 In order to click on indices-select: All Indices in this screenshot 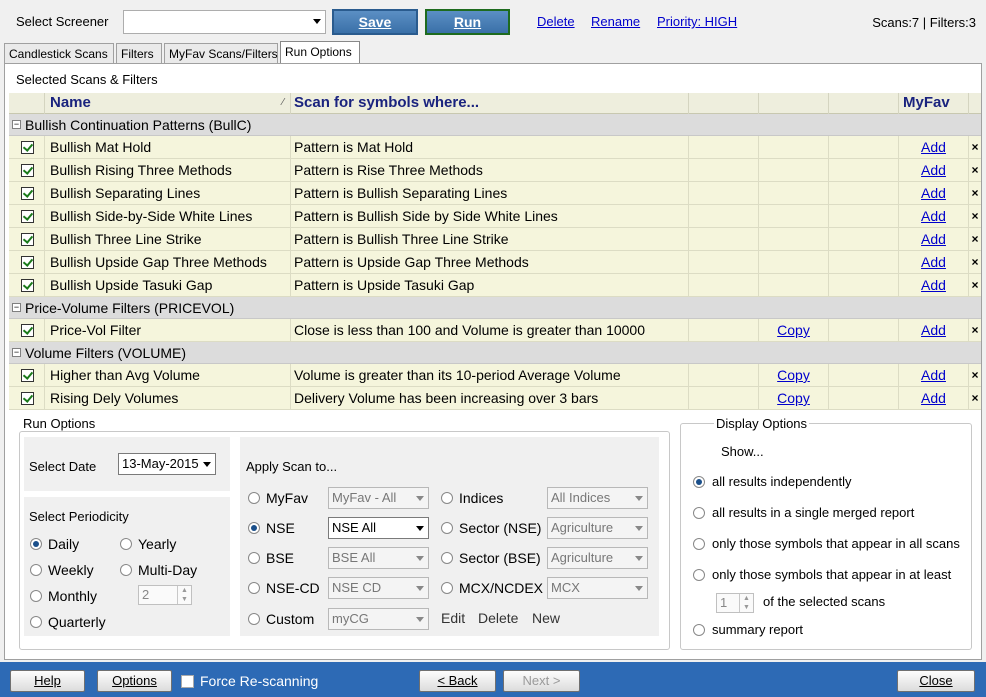, I will do `click(597, 498)`.